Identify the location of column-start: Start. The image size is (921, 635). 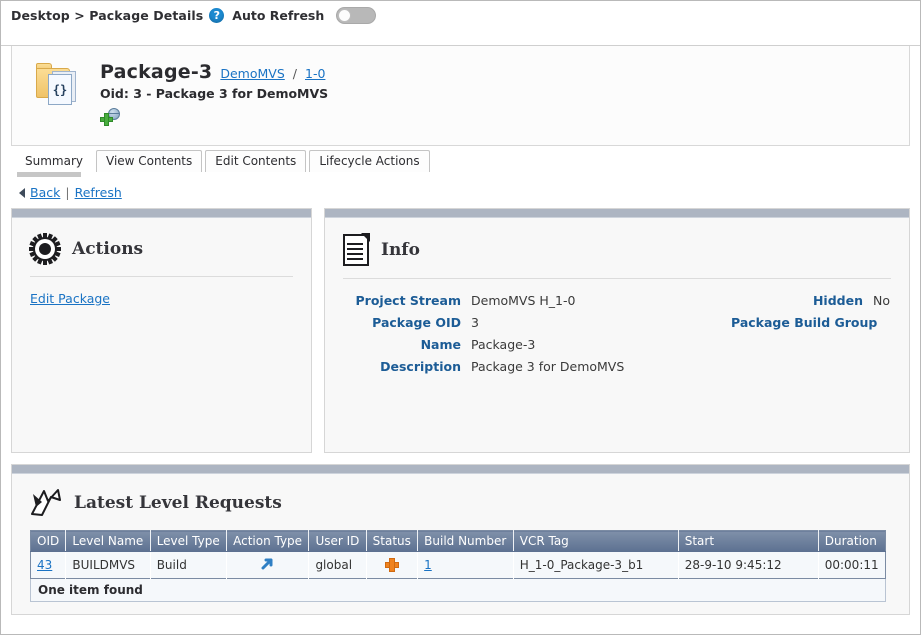
(748, 541).